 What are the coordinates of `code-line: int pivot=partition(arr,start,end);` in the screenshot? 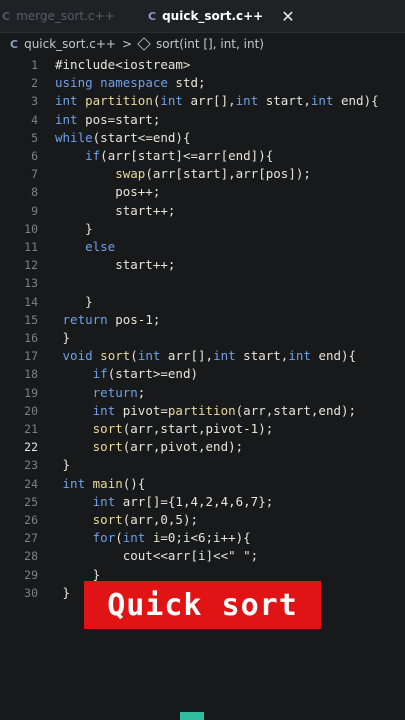 It's located at (205, 411).